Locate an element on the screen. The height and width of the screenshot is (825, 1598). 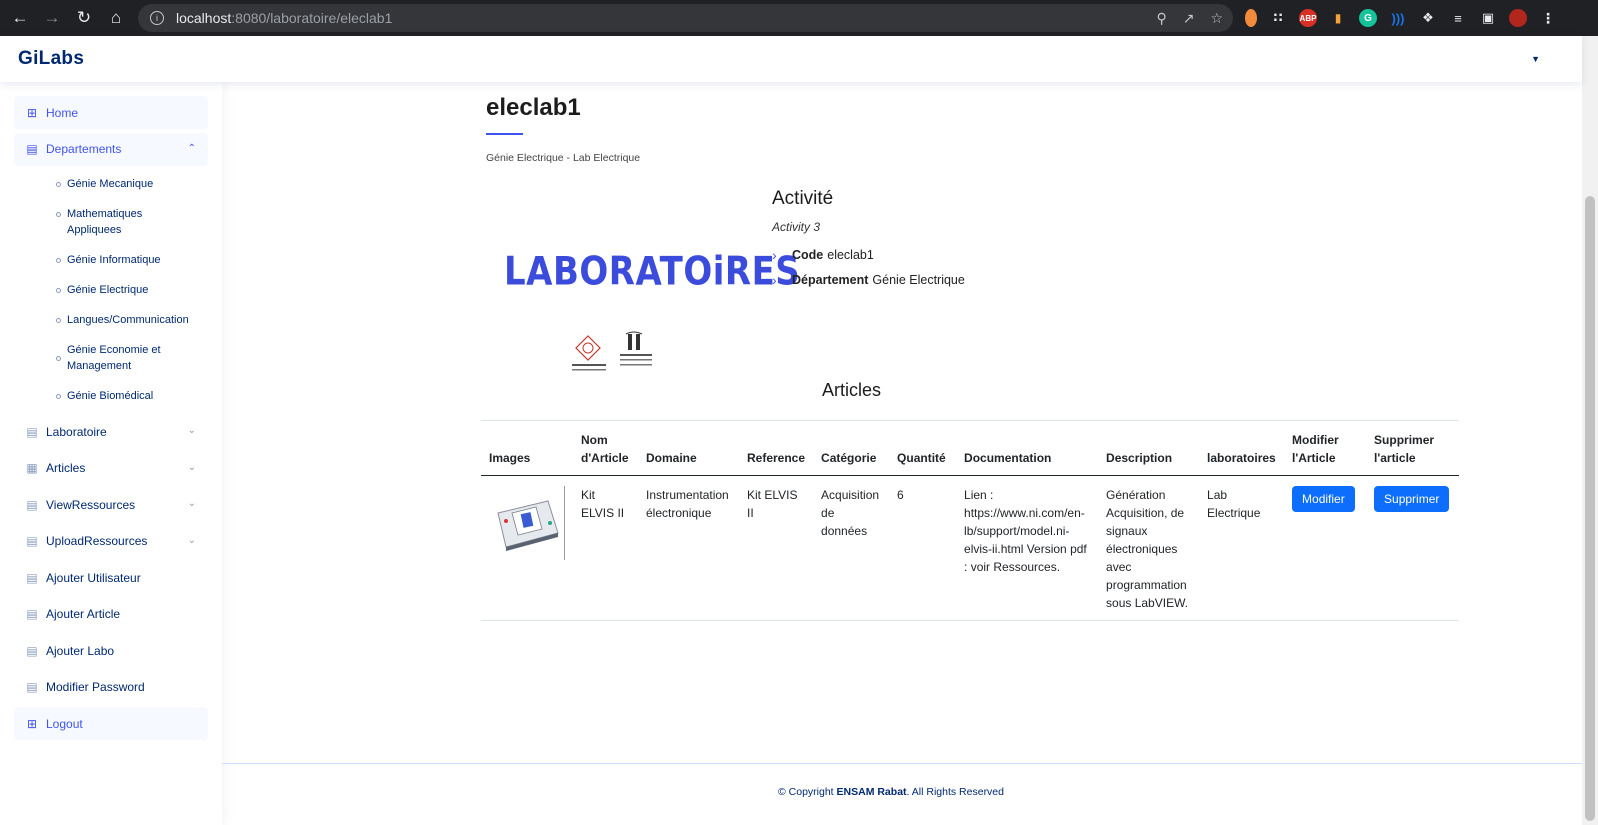
grid-extension-icon: ∷ is located at coordinates (1278, 18).